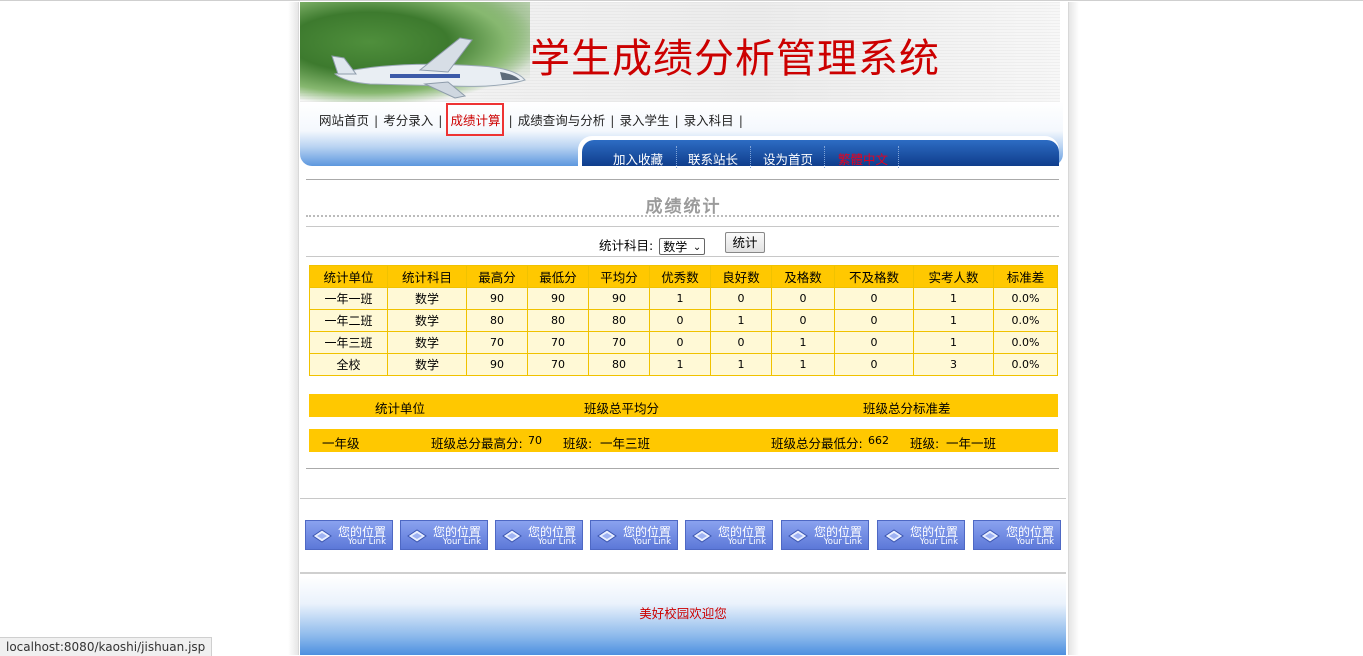  I want to click on col-header: 统计单位, so click(348, 276).